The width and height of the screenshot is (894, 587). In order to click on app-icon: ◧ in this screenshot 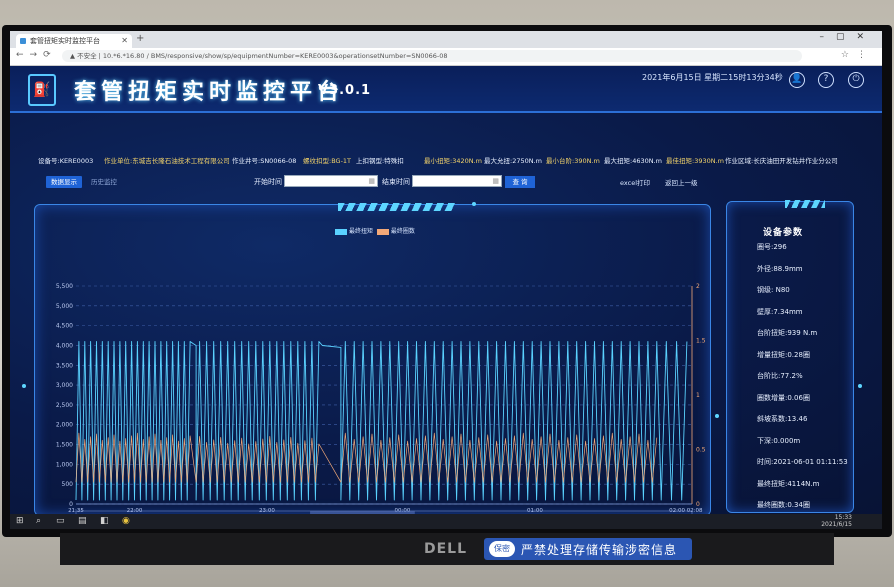, I will do `click(104, 521)`.